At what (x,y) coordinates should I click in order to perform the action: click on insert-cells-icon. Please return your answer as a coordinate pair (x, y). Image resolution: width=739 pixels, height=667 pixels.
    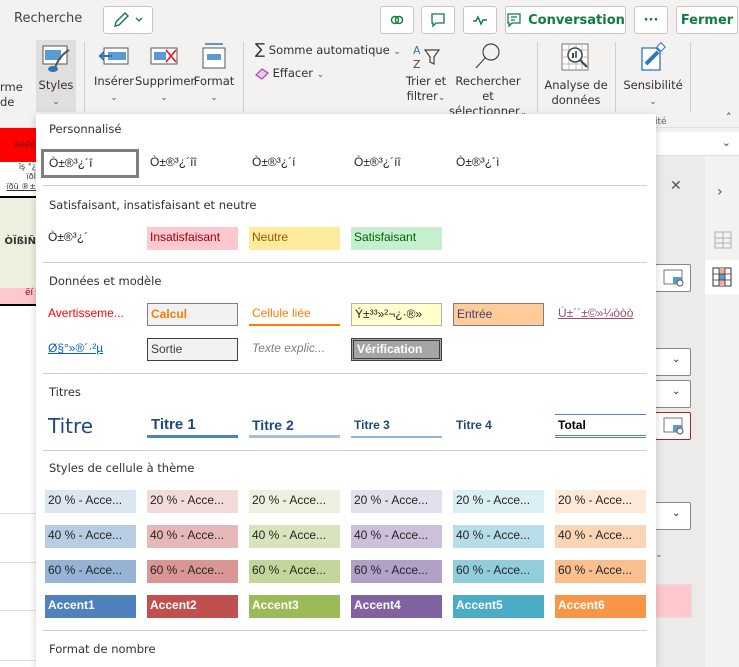
    Looking at the image, I should click on (113, 56).